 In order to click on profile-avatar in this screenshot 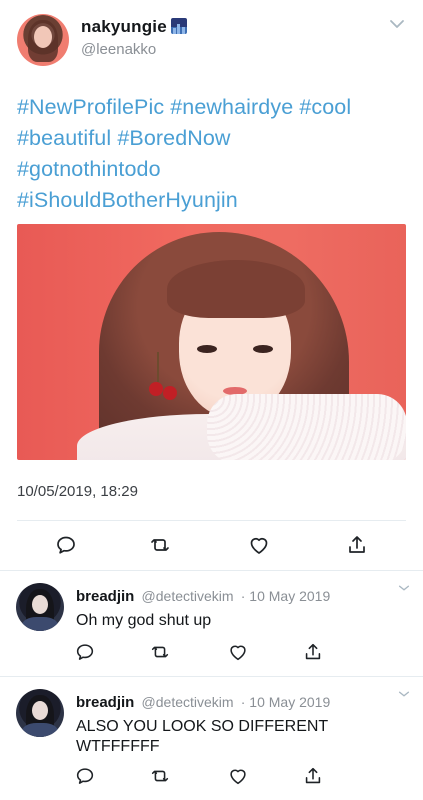, I will do `click(43, 40)`.